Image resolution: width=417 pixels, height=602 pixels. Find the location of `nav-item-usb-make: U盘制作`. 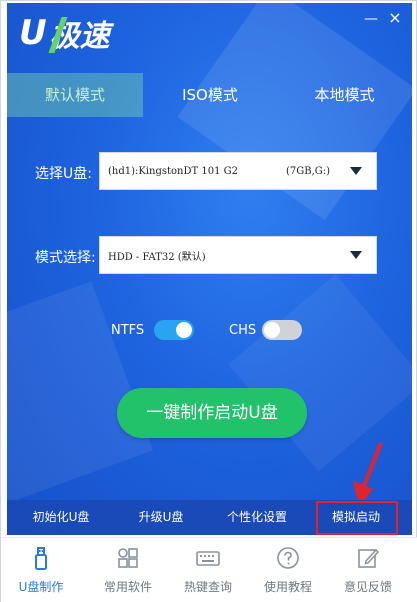

nav-item-usb-make: U盘制作 is located at coordinates (41, 570).